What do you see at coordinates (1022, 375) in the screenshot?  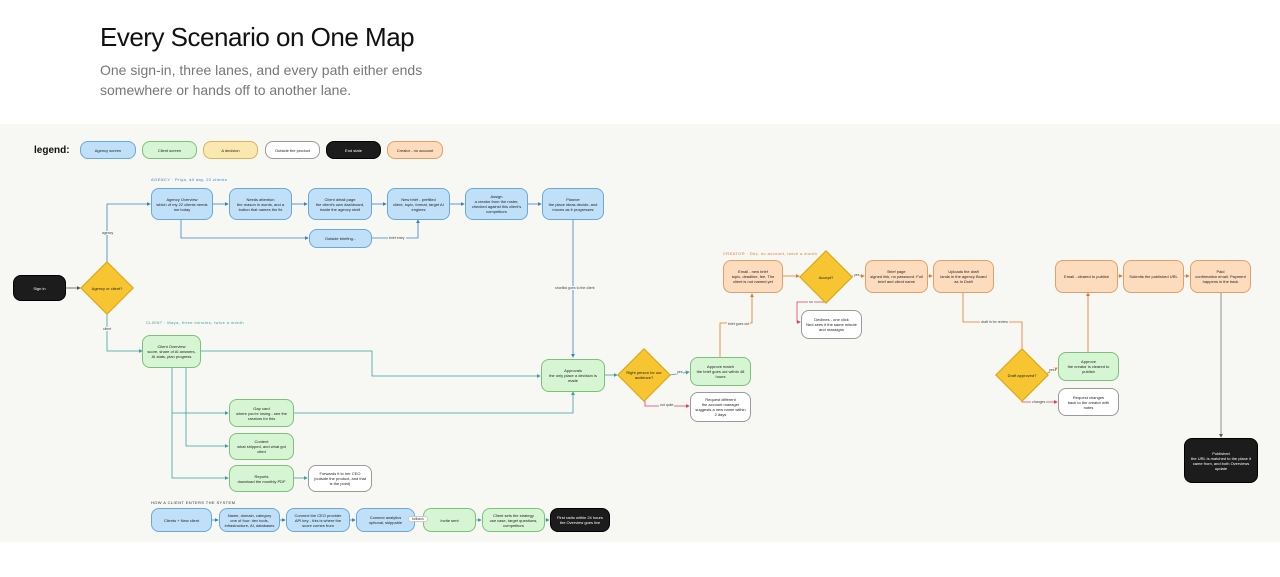 I see `decision-draft-approved: Draft approved?` at bounding box center [1022, 375].